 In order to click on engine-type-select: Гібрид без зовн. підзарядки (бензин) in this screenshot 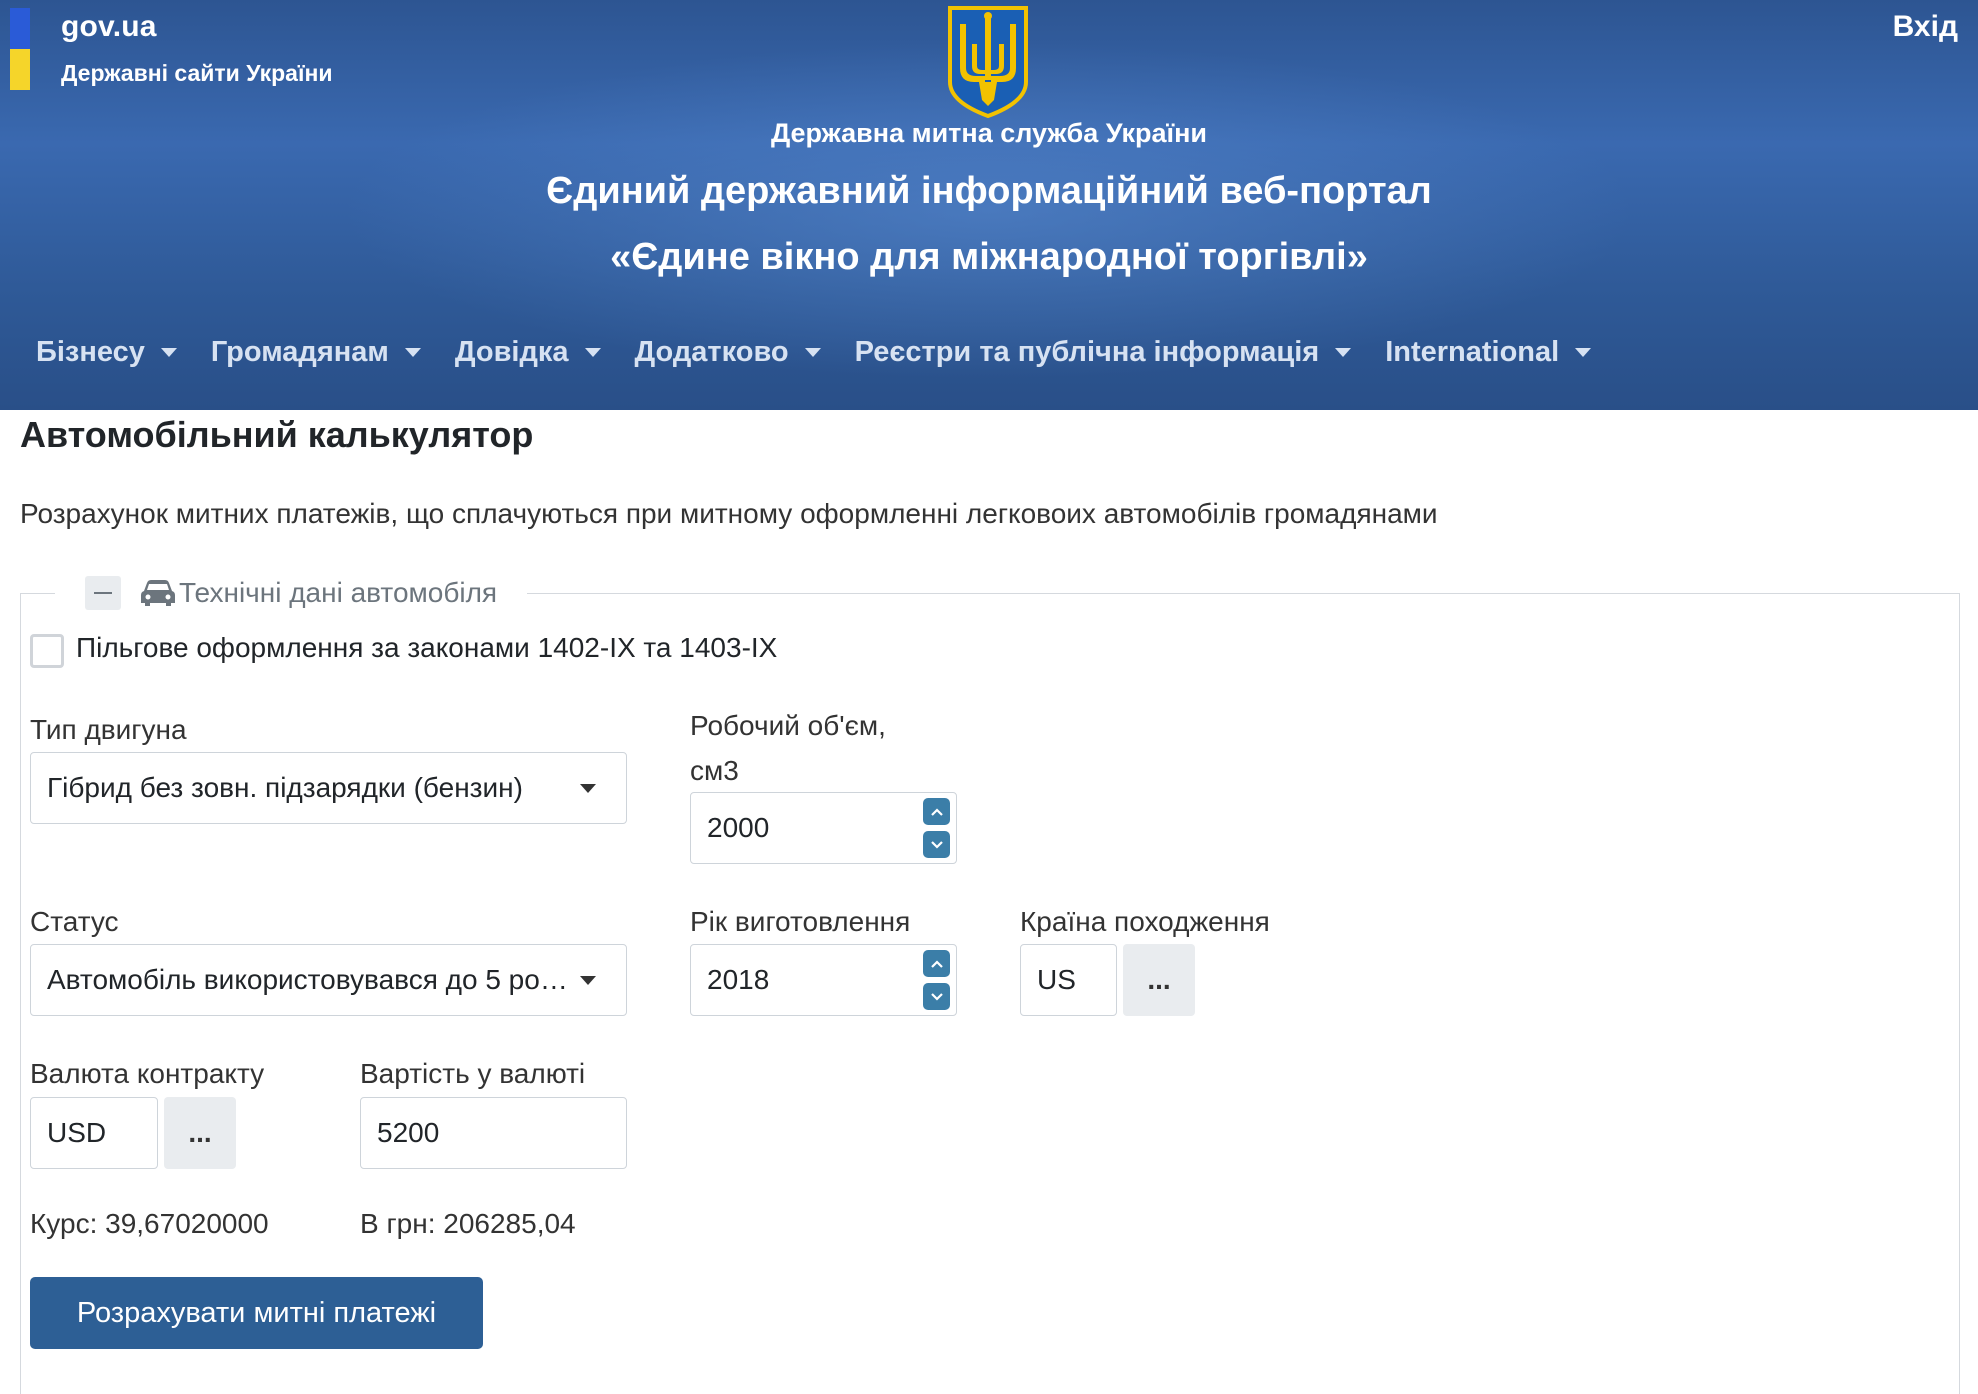, I will do `click(328, 788)`.